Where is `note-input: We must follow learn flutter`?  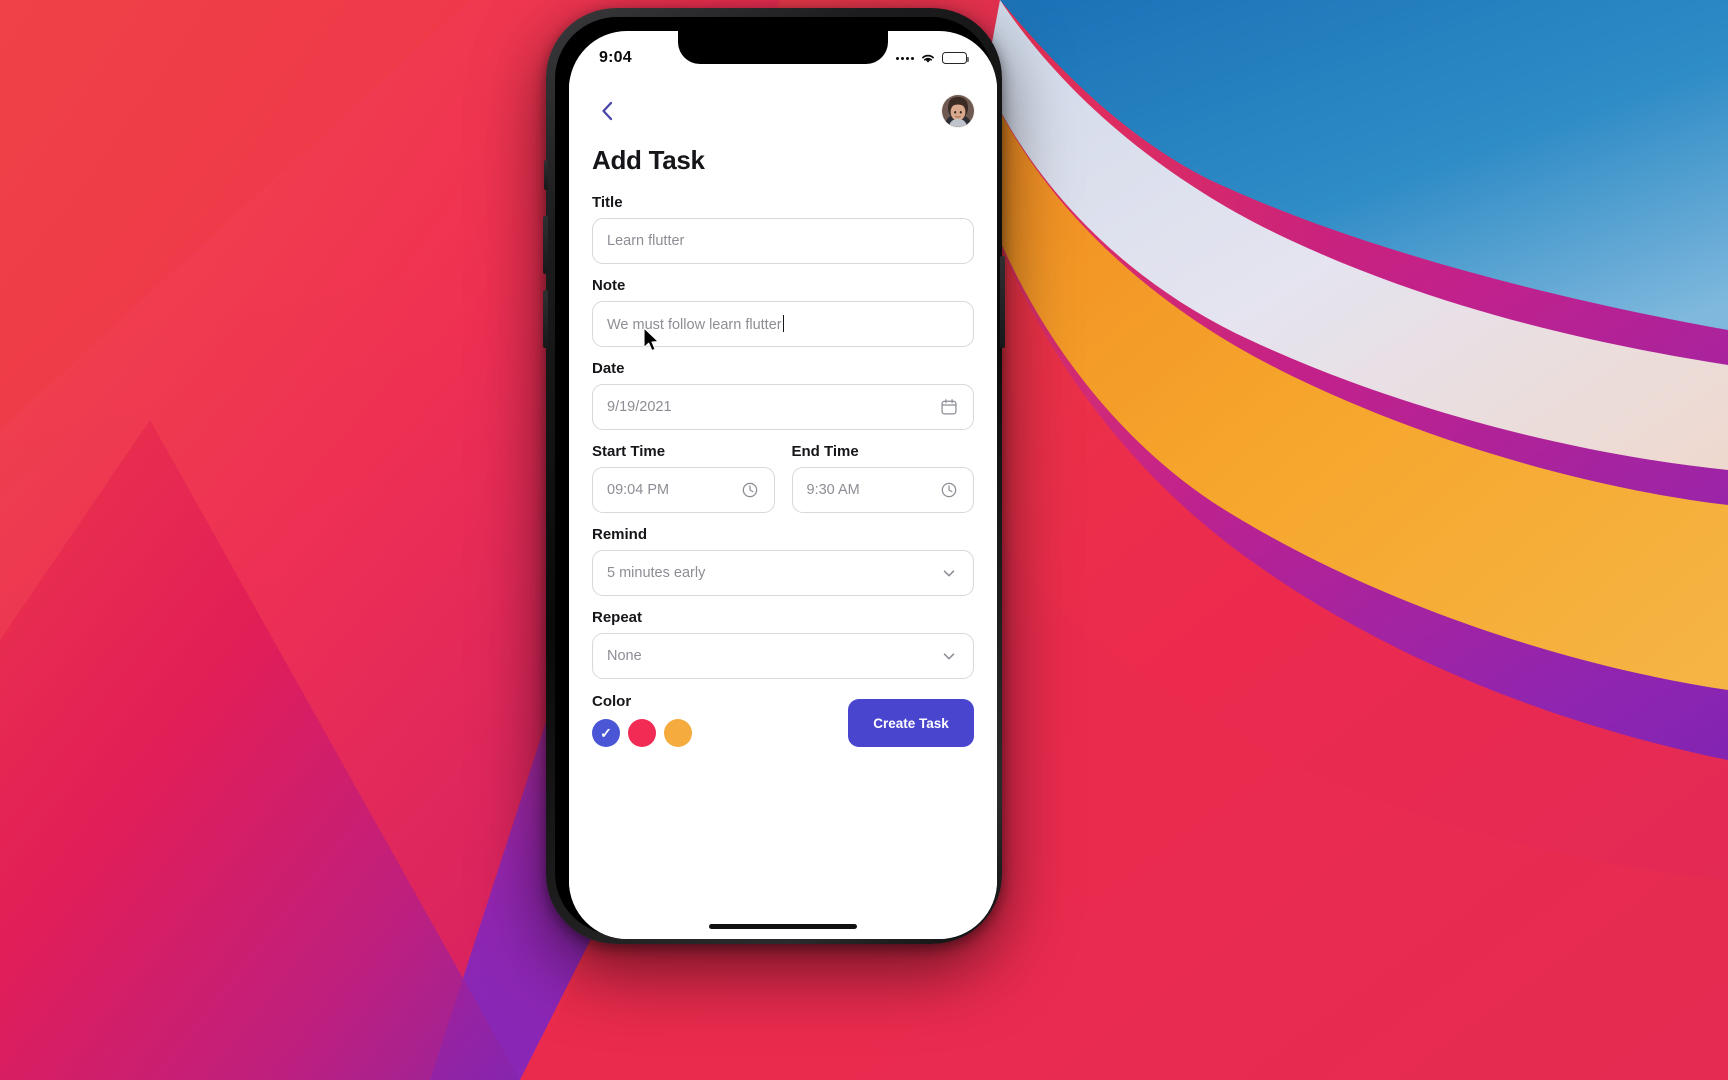 note-input: We must follow learn flutter is located at coordinates (783, 324).